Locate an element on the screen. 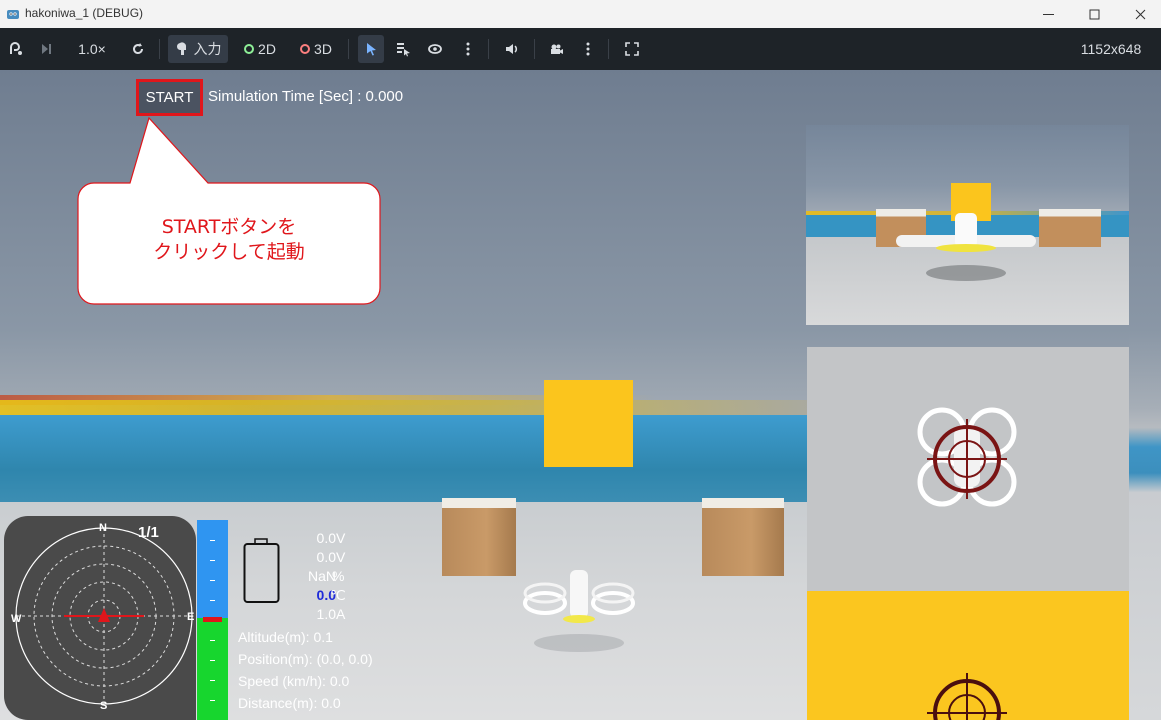 The width and height of the screenshot is (1161, 720). mode-2d-button: 2D is located at coordinates (260, 49).